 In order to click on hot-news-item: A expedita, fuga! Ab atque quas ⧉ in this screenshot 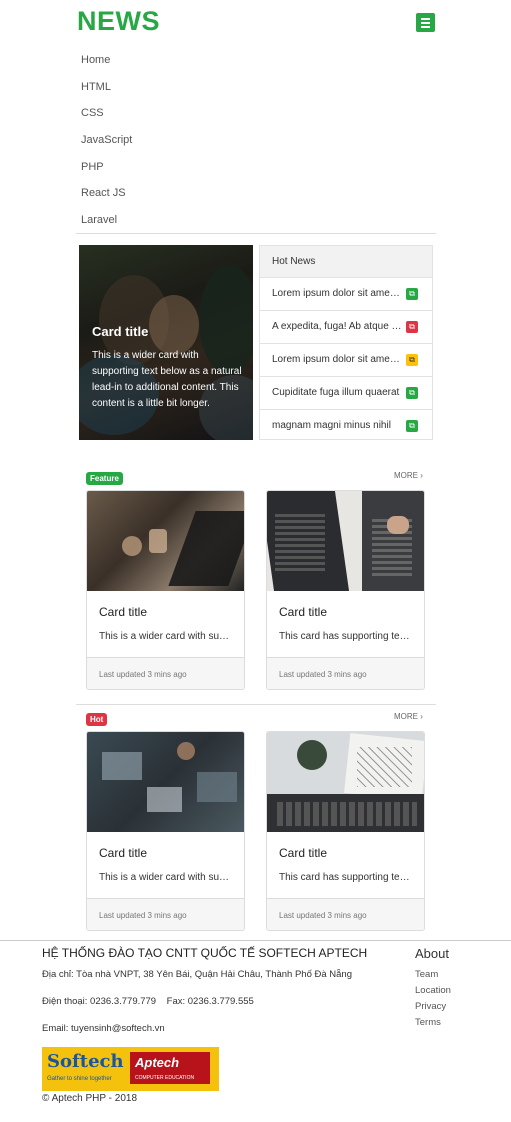, I will do `click(346, 327)`.